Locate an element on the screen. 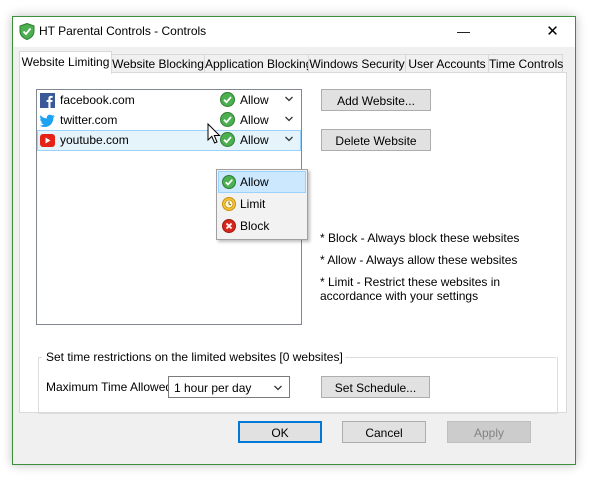 The height and width of the screenshot is (491, 609). note-block: * Block - Always block these websites is located at coordinates (420, 238).